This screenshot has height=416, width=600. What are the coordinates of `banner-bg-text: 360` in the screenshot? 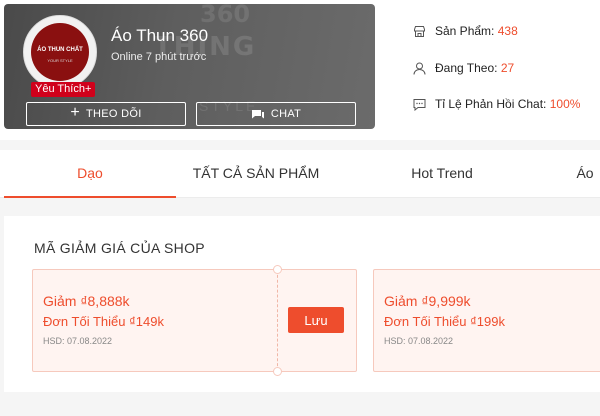 It's located at (225, 16).